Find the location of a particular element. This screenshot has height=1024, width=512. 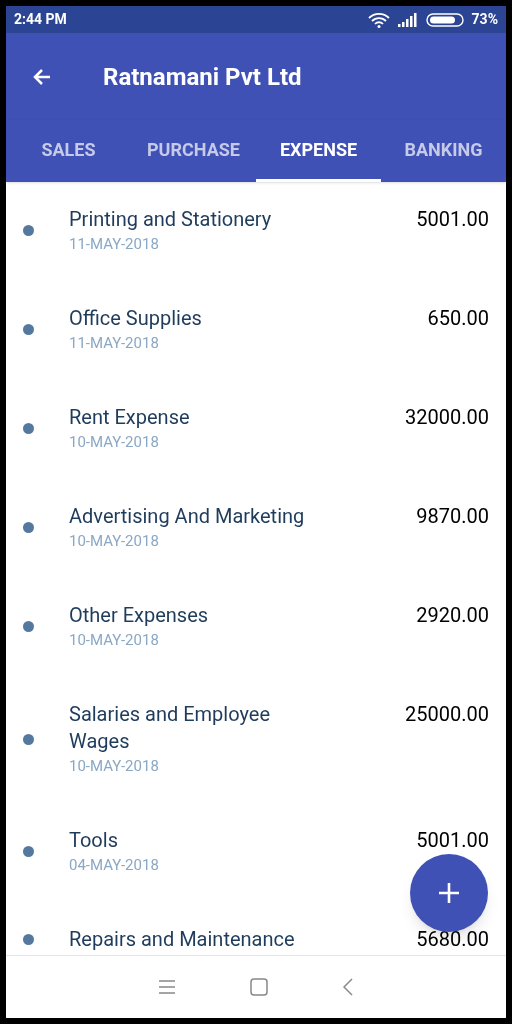

expense-name: Salaries and Employee Wages is located at coordinates (170, 728).